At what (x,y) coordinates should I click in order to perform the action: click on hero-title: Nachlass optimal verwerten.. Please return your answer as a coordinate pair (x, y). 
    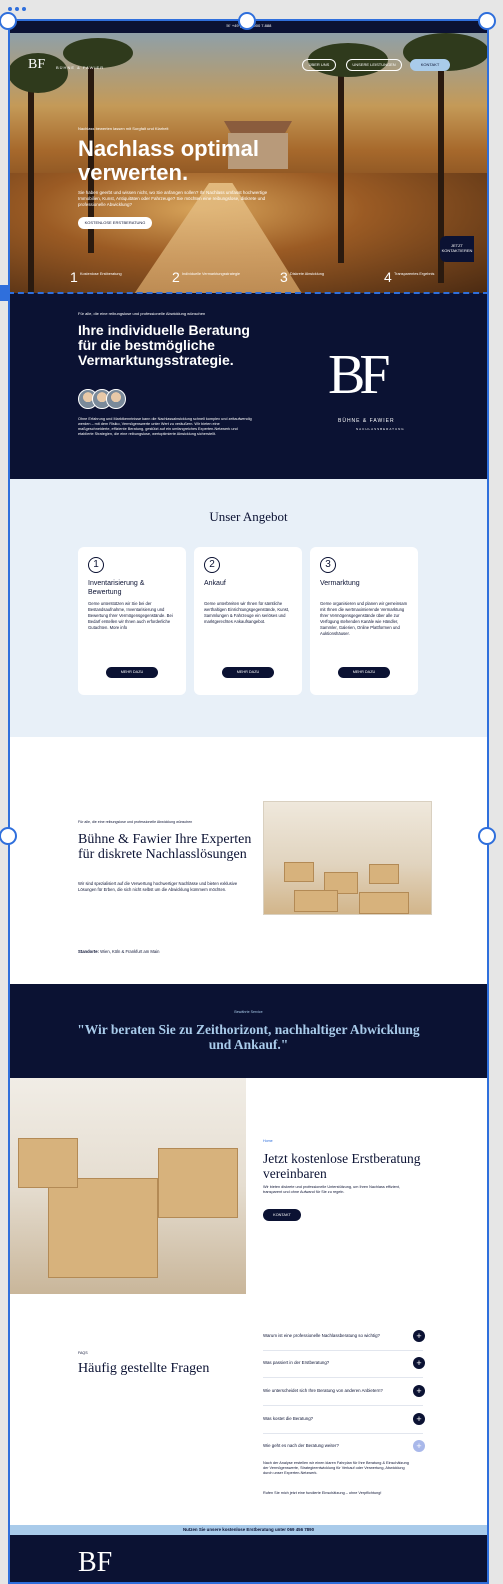
    Looking at the image, I should click on (168, 160).